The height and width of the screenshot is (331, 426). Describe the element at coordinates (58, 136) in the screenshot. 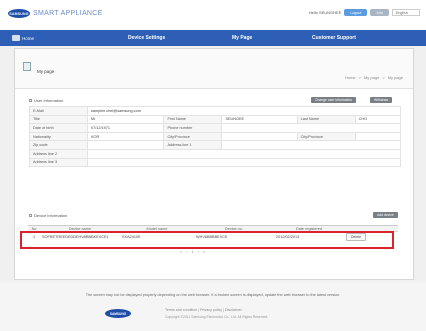

I see `nationality-label: Nationality` at that location.